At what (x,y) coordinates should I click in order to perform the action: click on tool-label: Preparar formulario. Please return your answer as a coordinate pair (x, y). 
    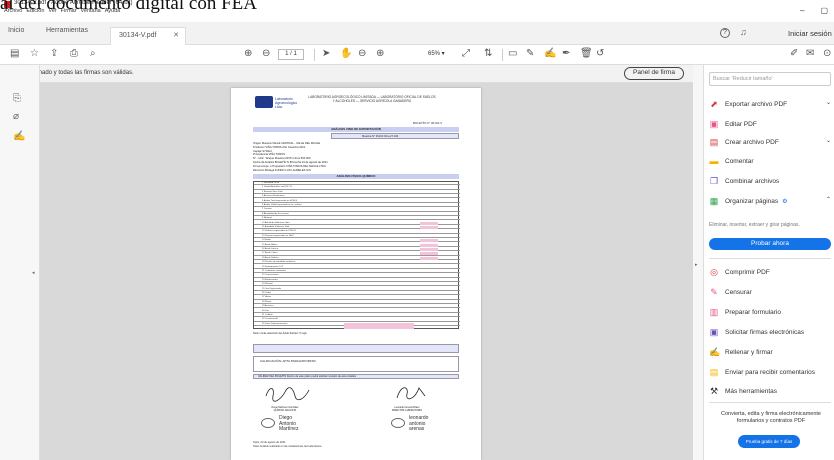
    Looking at the image, I should click on (753, 312).